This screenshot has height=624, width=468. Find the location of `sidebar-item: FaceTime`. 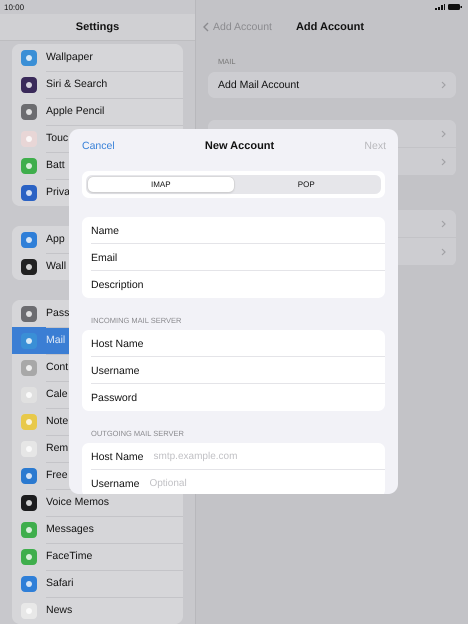

sidebar-item: FaceTime is located at coordinates (97, 556).